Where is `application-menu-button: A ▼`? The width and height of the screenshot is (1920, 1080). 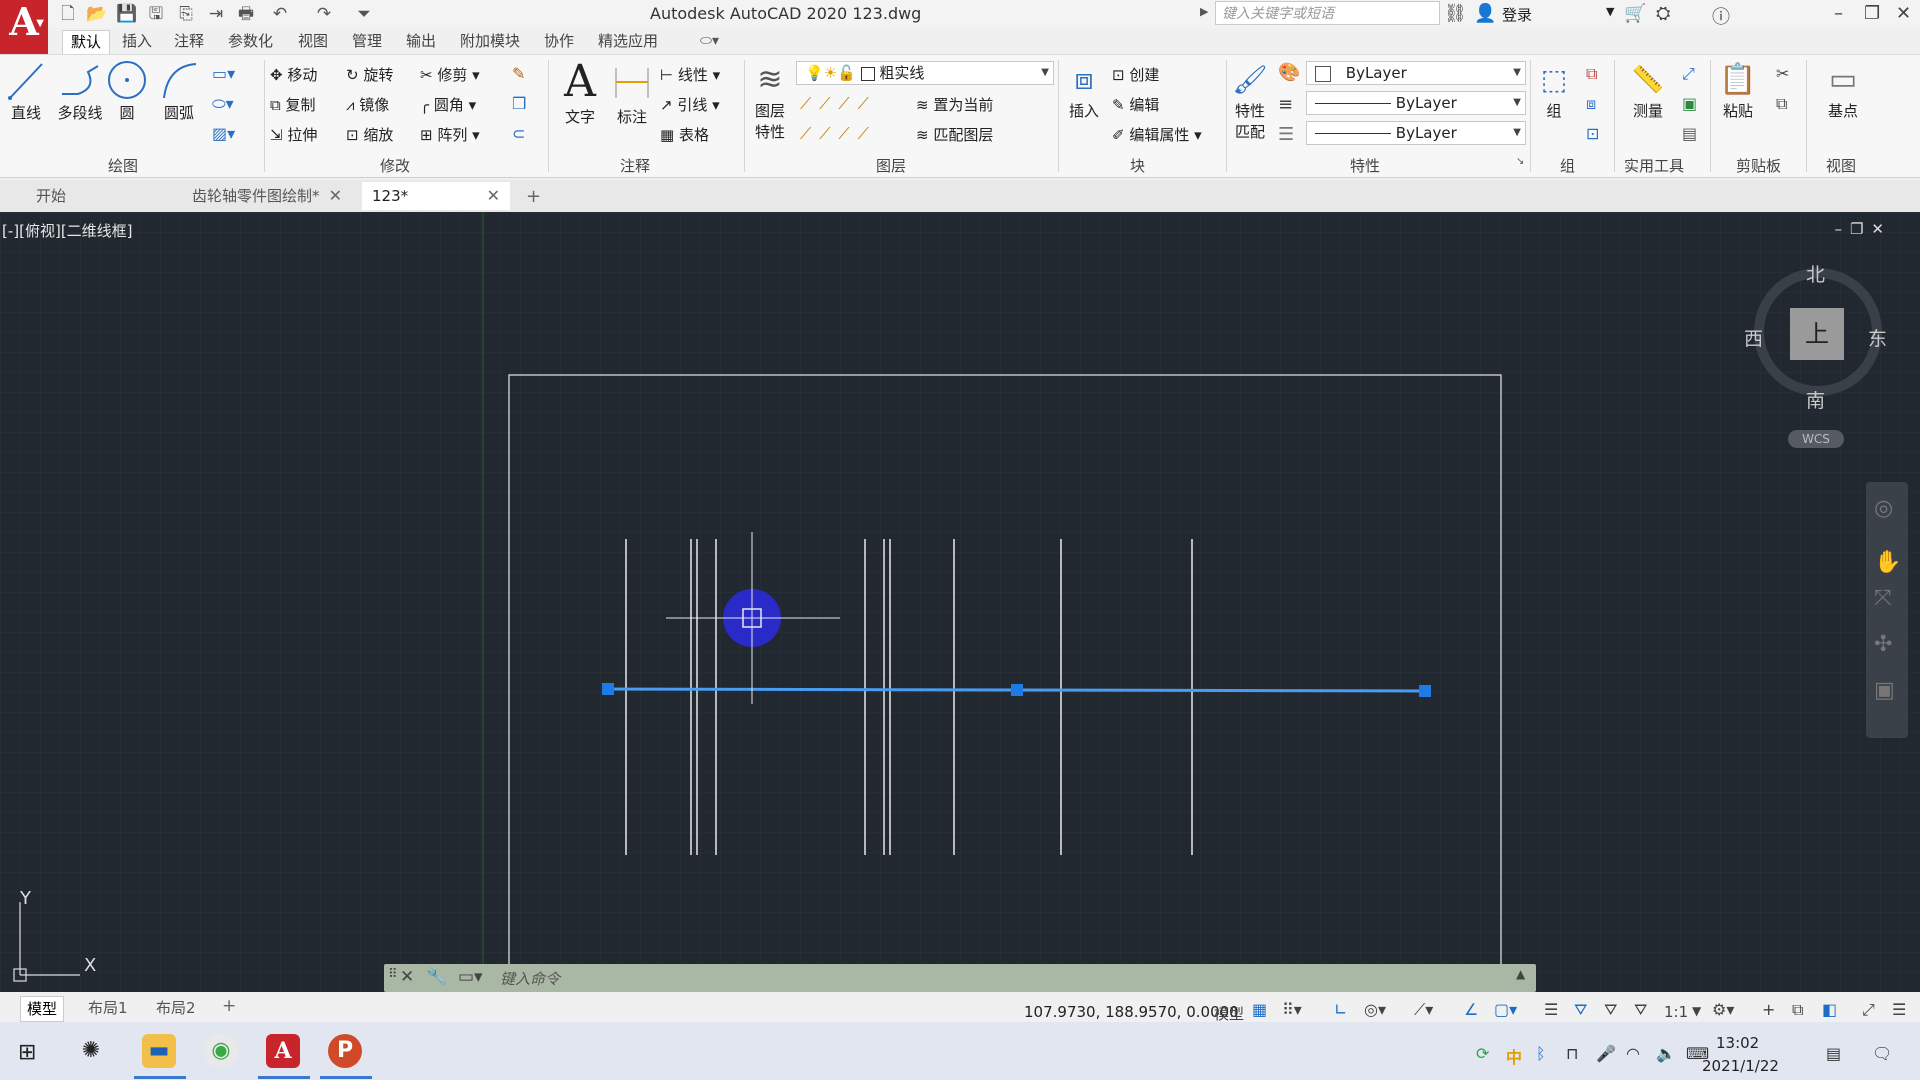 application-menu-button: A ▼ is located at coordinates (24, 27).